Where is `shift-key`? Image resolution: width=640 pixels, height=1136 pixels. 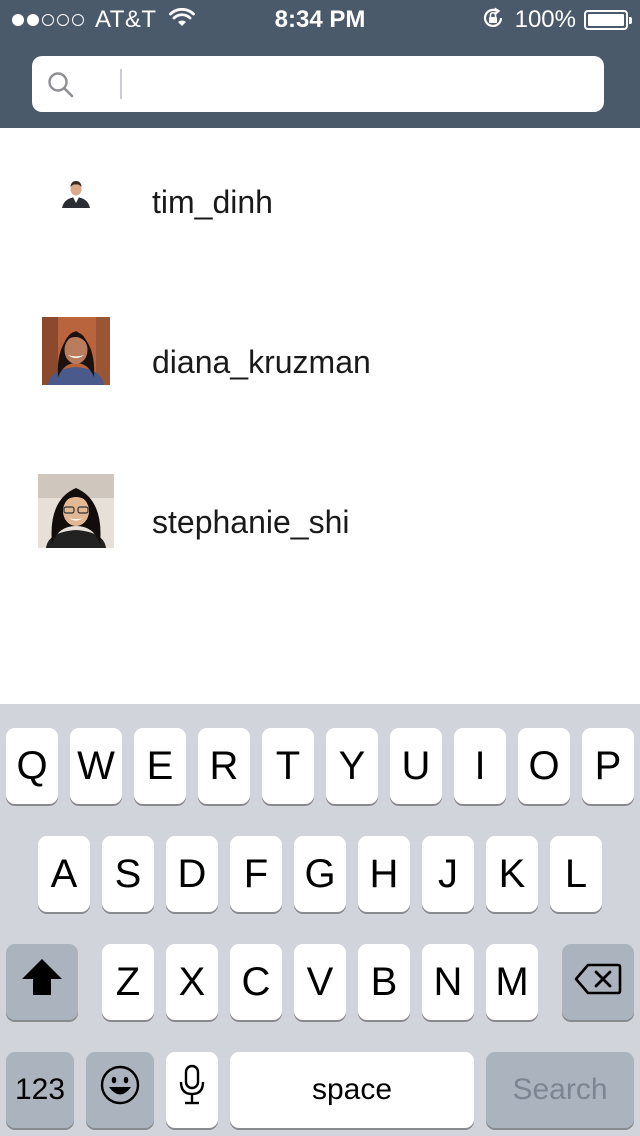 shift-key is located at coordinates (42, 982).